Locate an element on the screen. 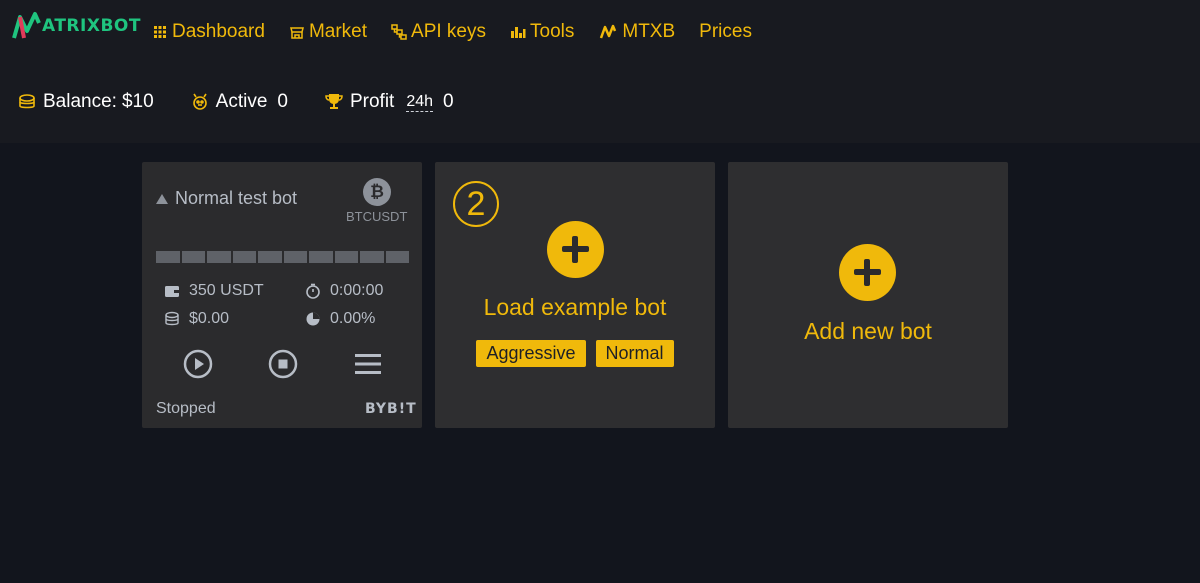  network-icon is located at coordinates (399, 32).